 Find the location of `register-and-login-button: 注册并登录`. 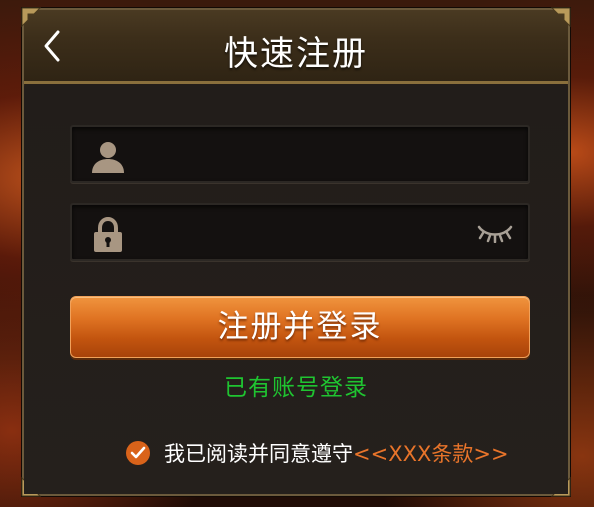

register-and-login-button: 注册并登录 is located at coordinates (300, 327).